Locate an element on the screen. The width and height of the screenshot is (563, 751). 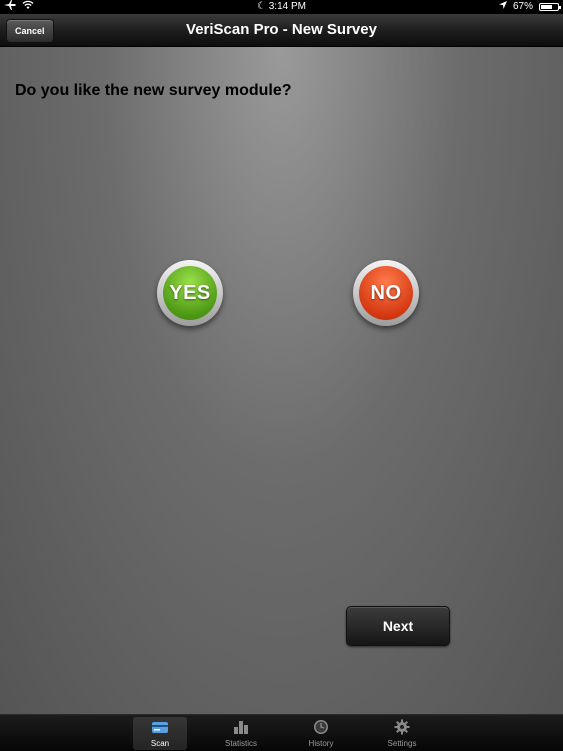
next-button: Next is located at coordinates (398, 626).